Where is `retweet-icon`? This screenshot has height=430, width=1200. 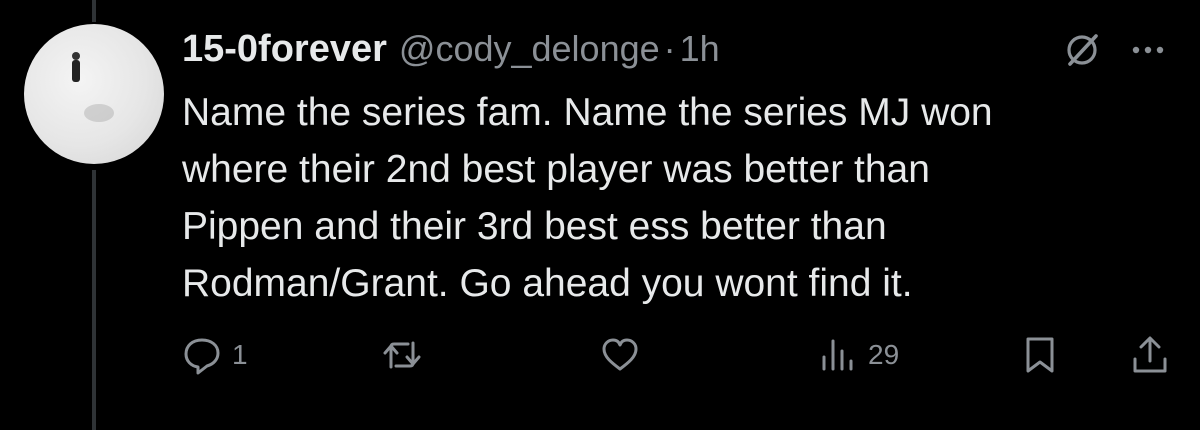
retweet-icon is located at coordinates (402, 355).